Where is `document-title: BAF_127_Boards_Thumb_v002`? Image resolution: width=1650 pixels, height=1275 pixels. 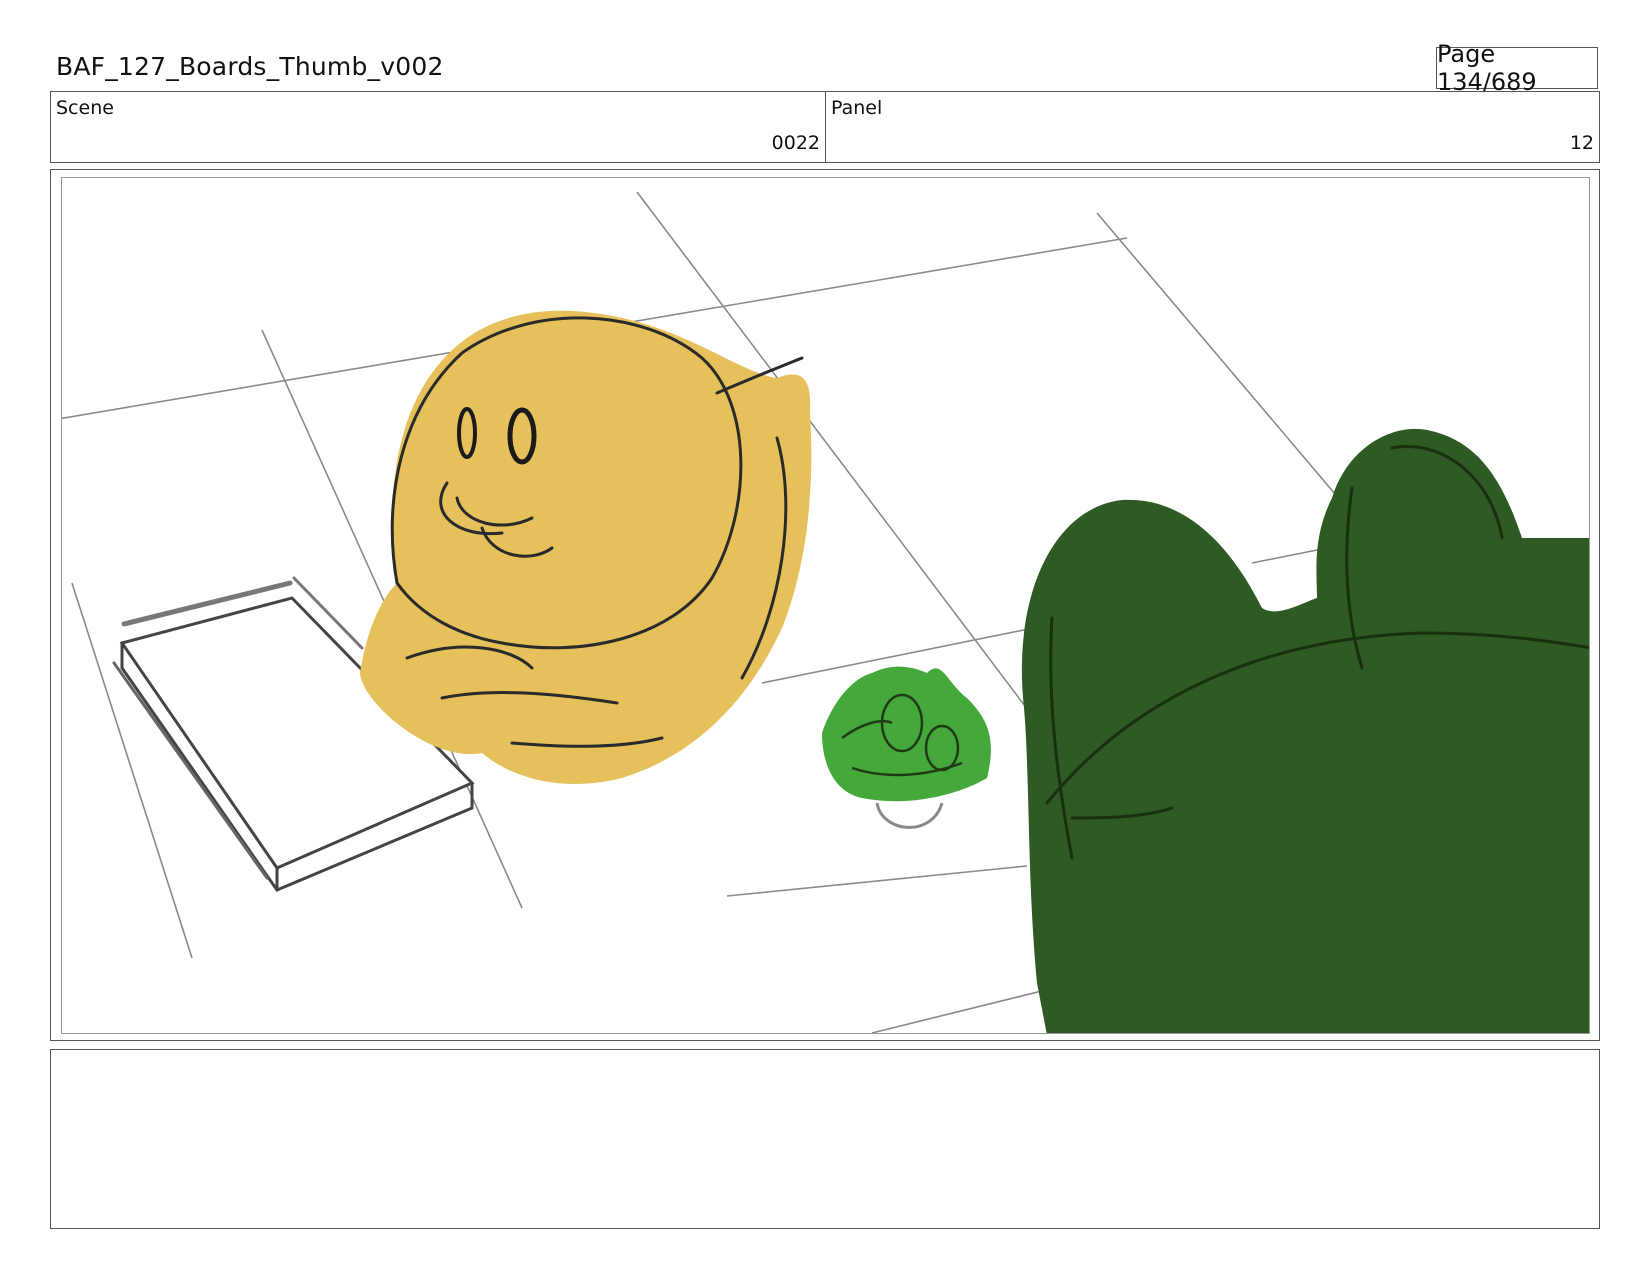 document-title: BAF_127_Boards_Thumb_v002 is located at coordinates (250, 66).